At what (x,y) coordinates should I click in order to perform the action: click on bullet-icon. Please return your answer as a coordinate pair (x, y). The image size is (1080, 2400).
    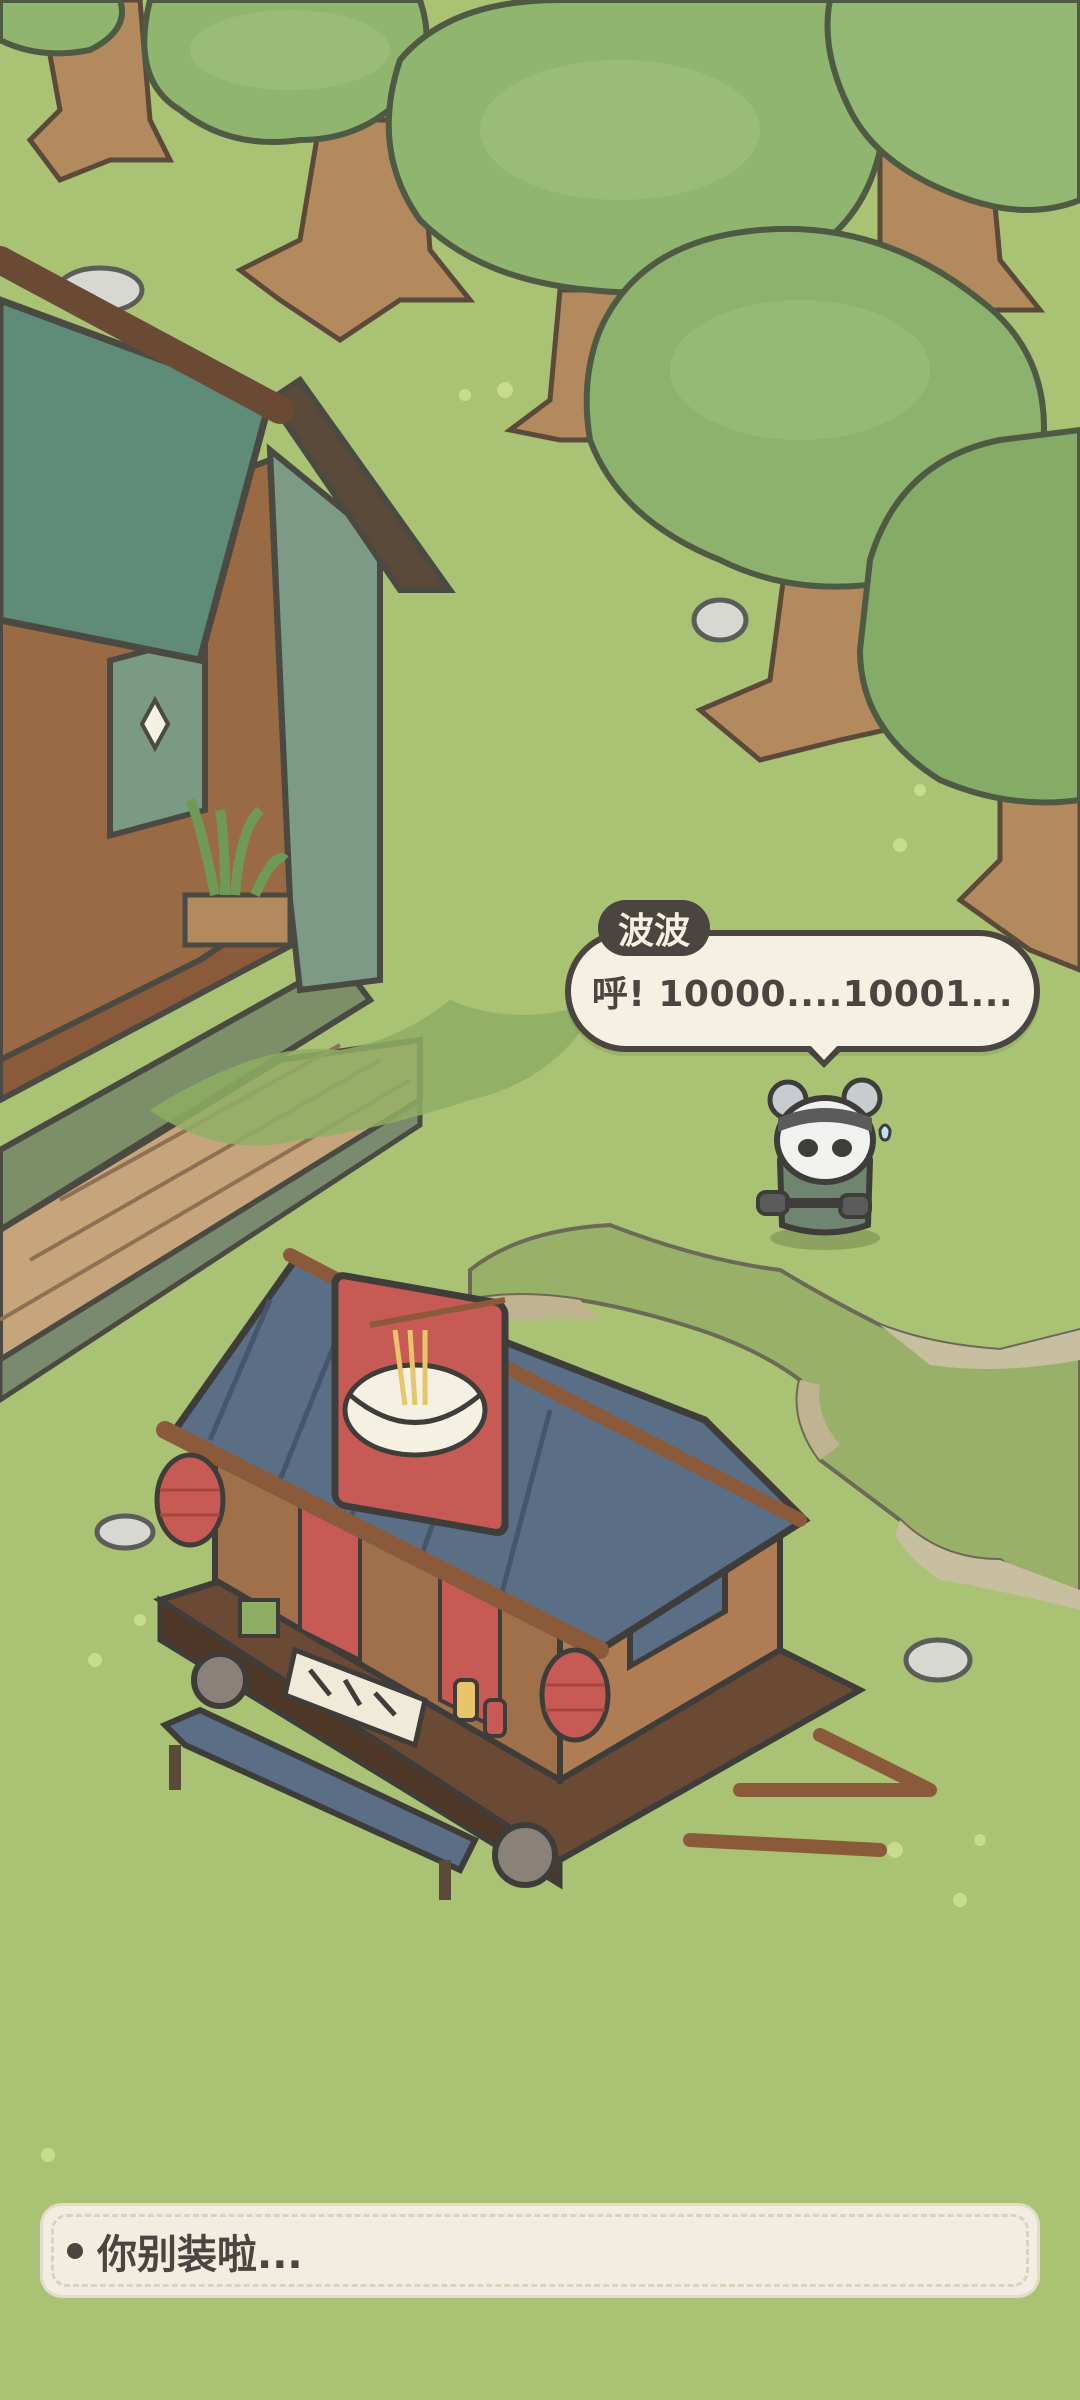
    Looking at the image, I should click on (75, 2250).